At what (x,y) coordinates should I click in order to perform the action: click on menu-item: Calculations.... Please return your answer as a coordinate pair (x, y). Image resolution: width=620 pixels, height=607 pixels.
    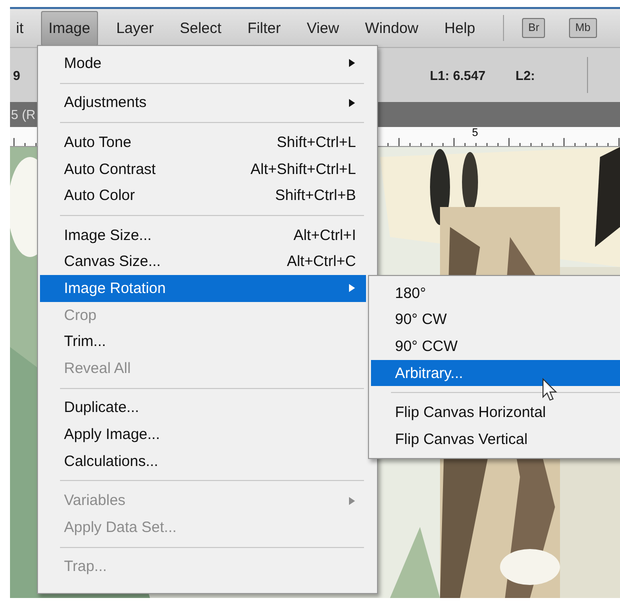
    Looking at the image, I should click on (203, 461).